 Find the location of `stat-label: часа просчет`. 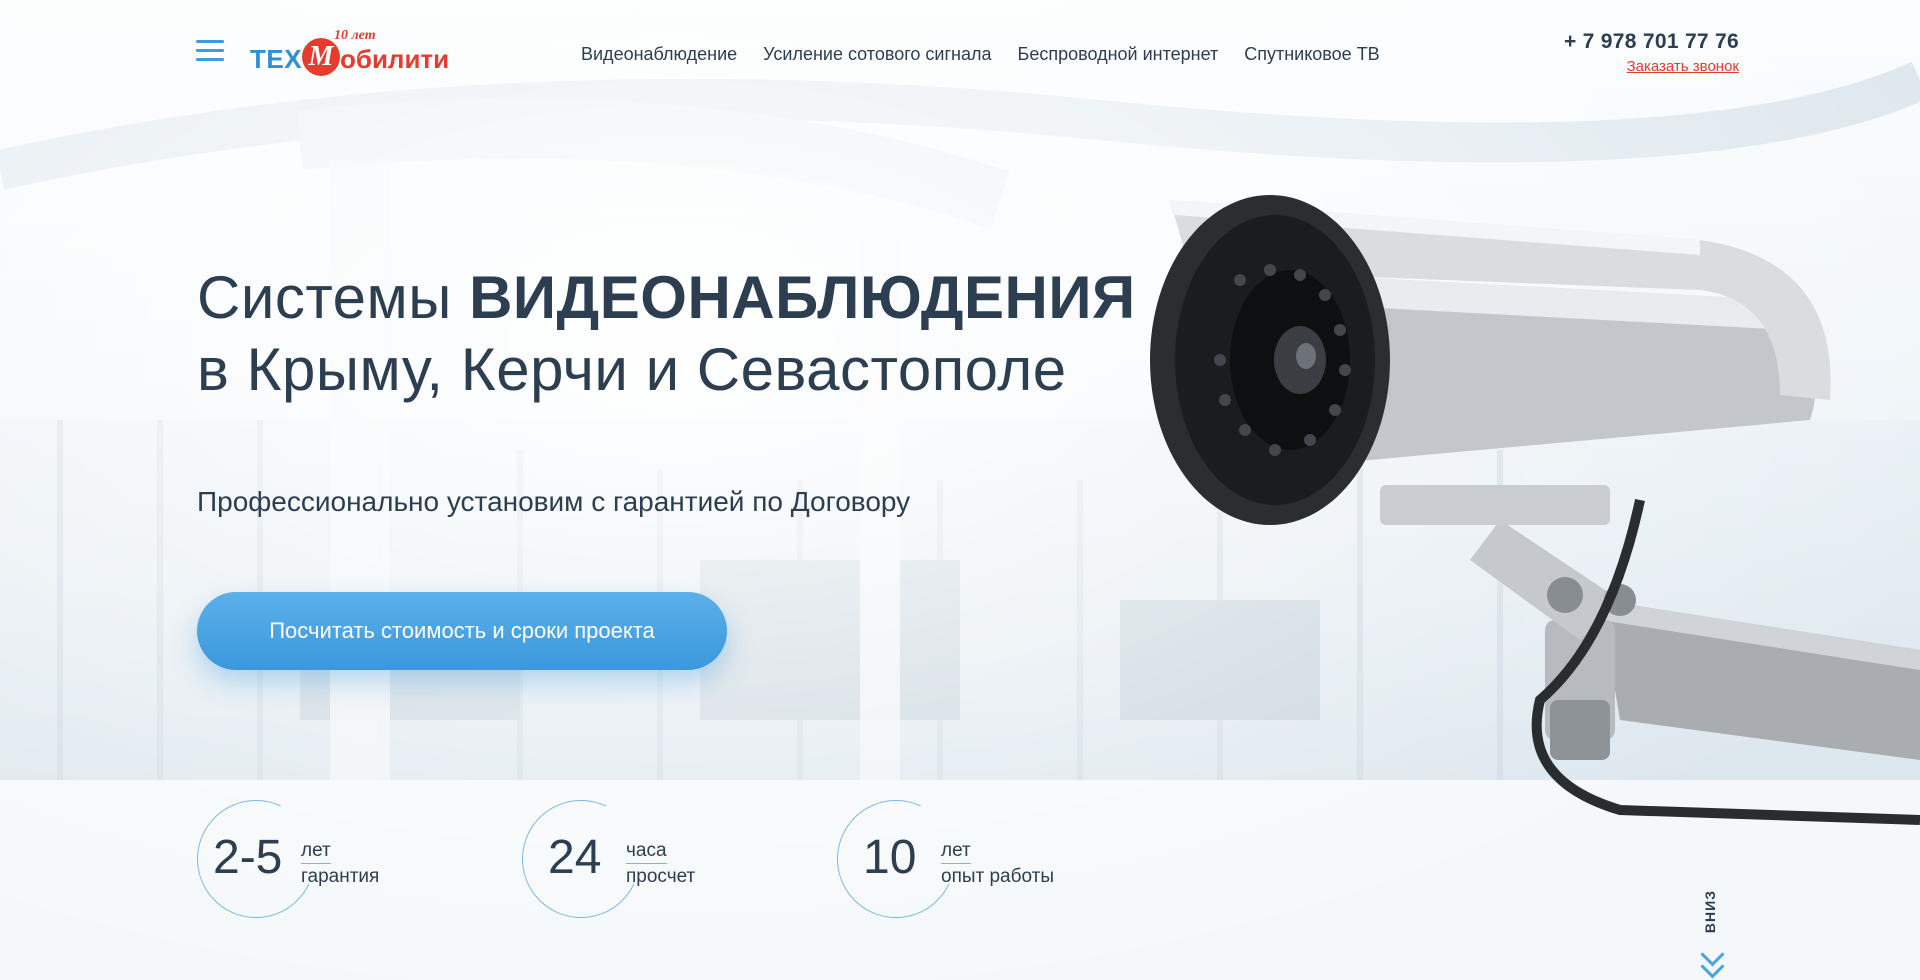

stat-label: часа просчет is located at coordinates (660, 863).